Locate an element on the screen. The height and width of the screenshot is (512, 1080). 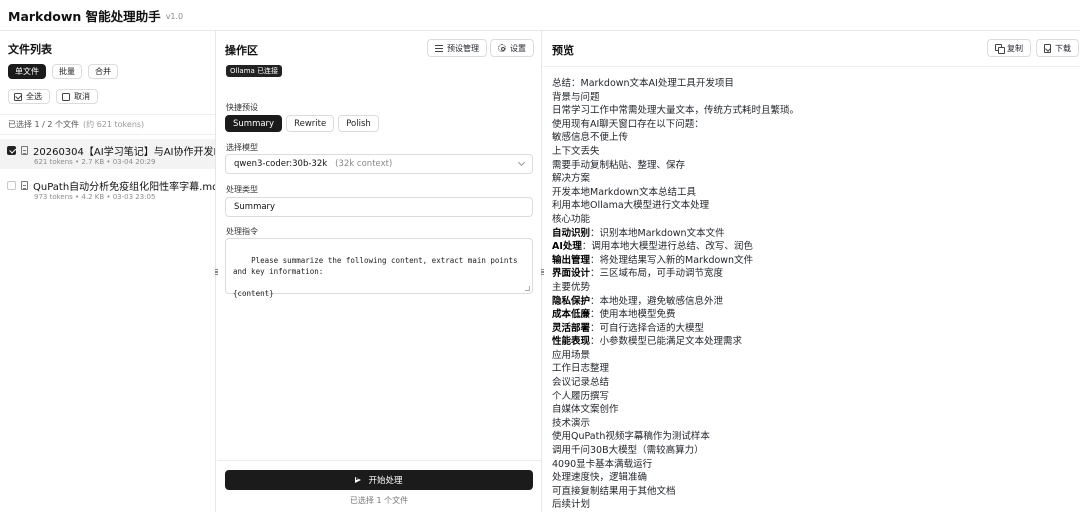
mode-switcher: 单文件 批量 合并 is located at coordinates (63, 71).